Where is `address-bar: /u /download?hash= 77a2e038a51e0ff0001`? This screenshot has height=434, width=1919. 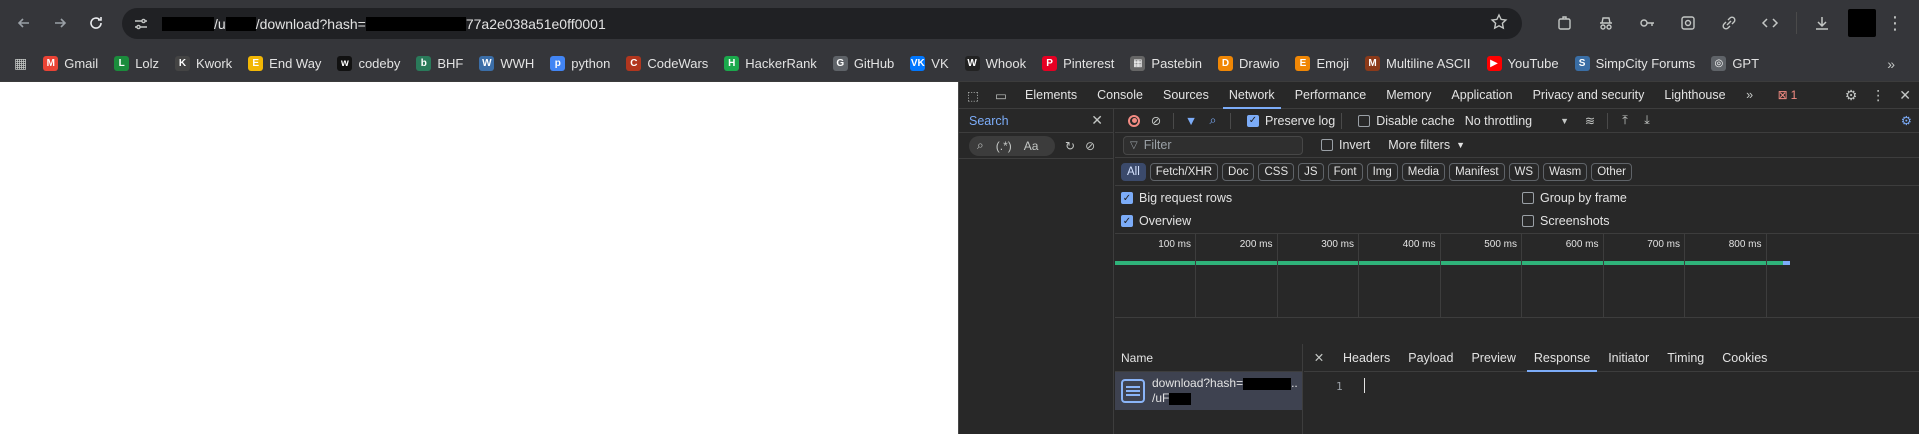 address-bar: /u /download?hash= 77a2e038a51e0ff0001 is located at coordinates (822, 23).